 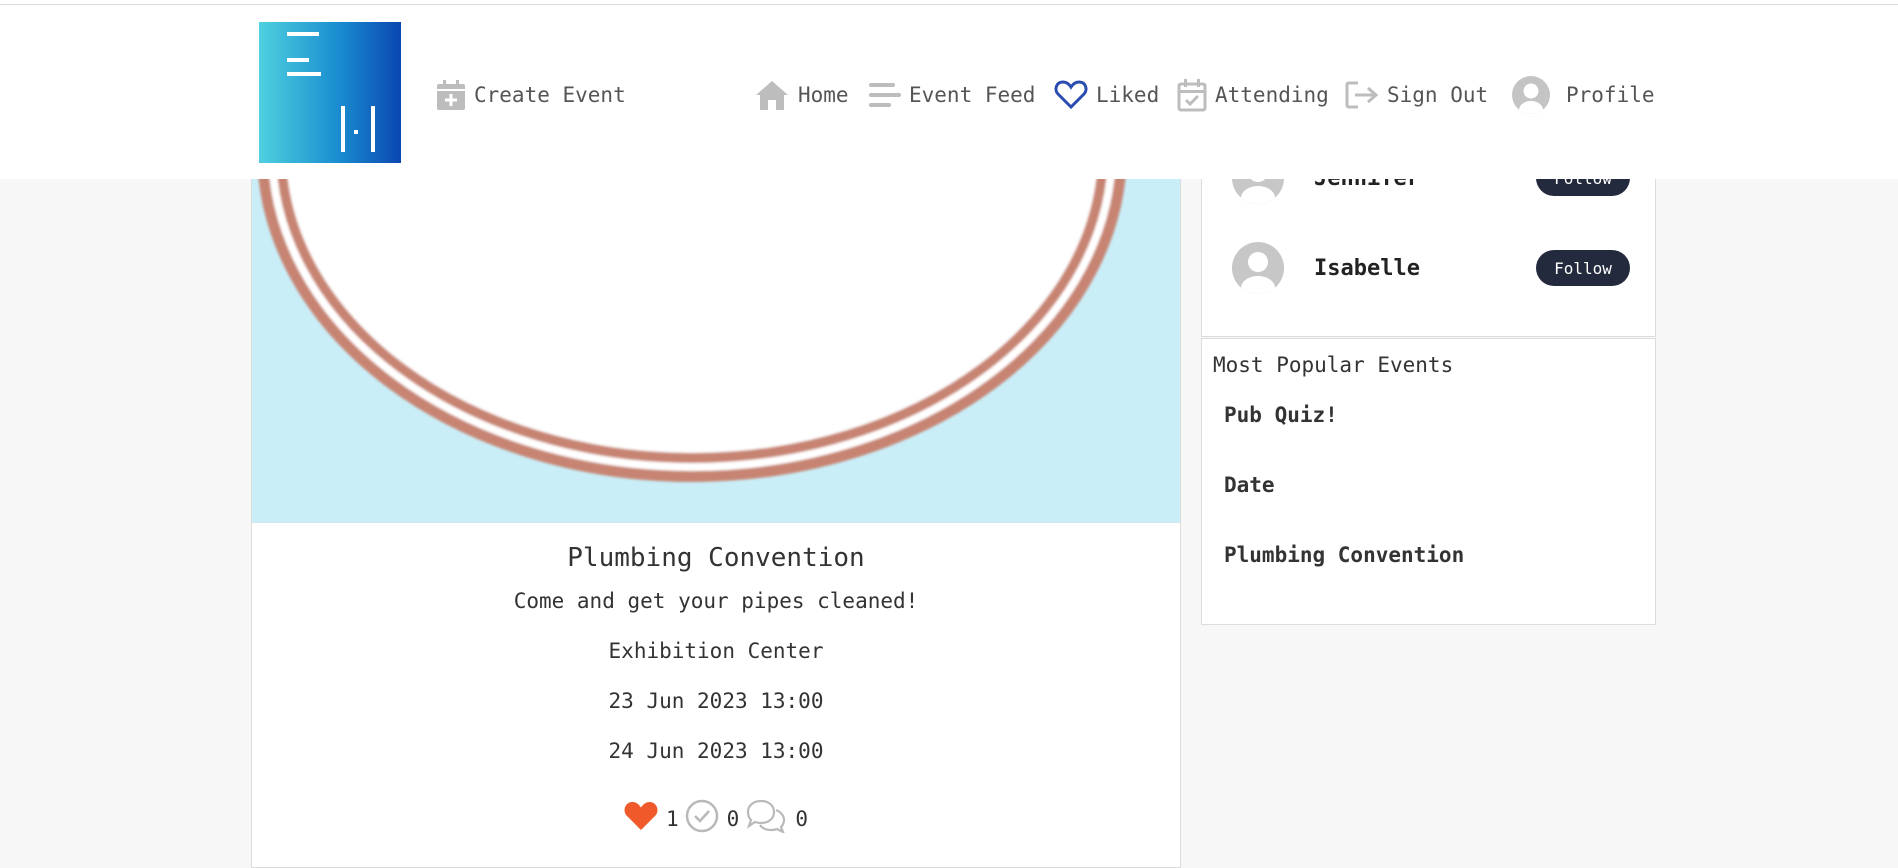 I want to click on comment-stat: 0, so click(x=776, y=818).